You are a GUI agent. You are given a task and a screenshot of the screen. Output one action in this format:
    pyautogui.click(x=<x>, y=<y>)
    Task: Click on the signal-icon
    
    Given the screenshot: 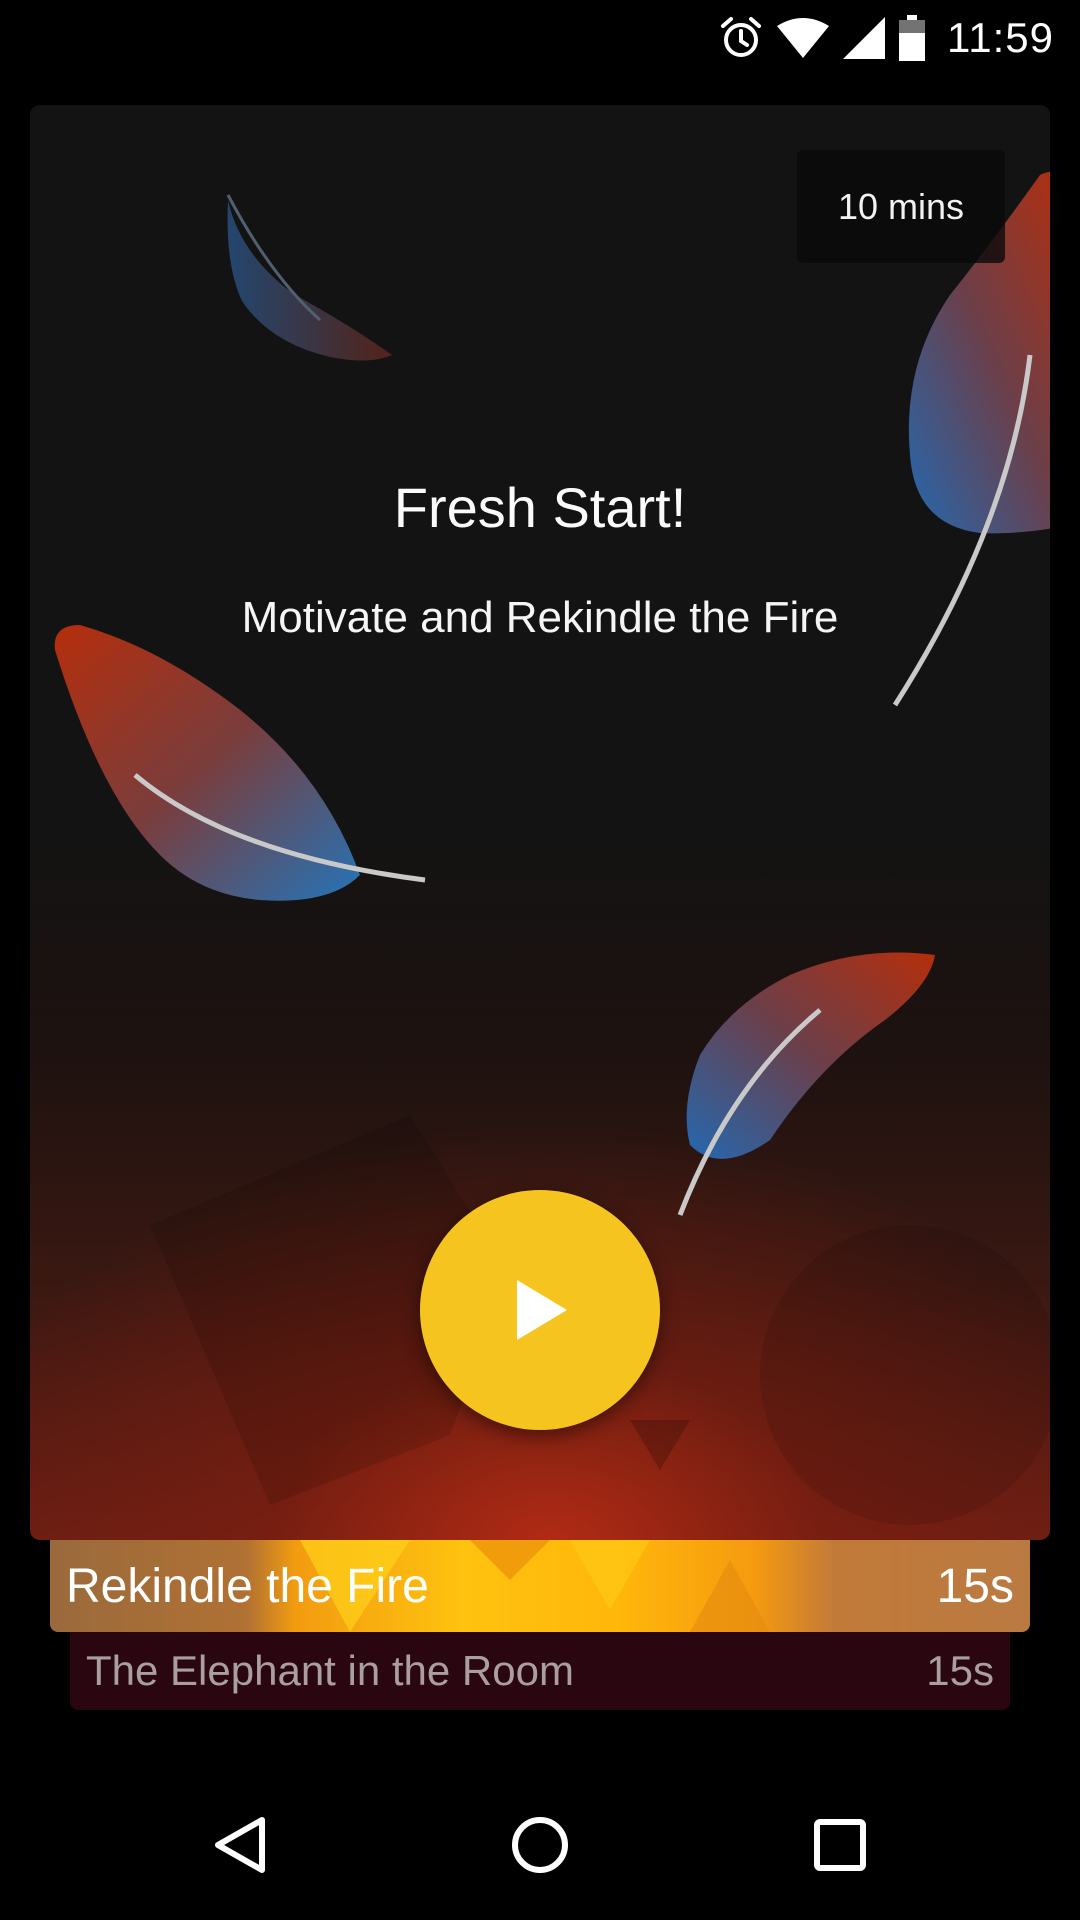 What is the action you would take?
    pyautogui.click(x=864, y=37)
    